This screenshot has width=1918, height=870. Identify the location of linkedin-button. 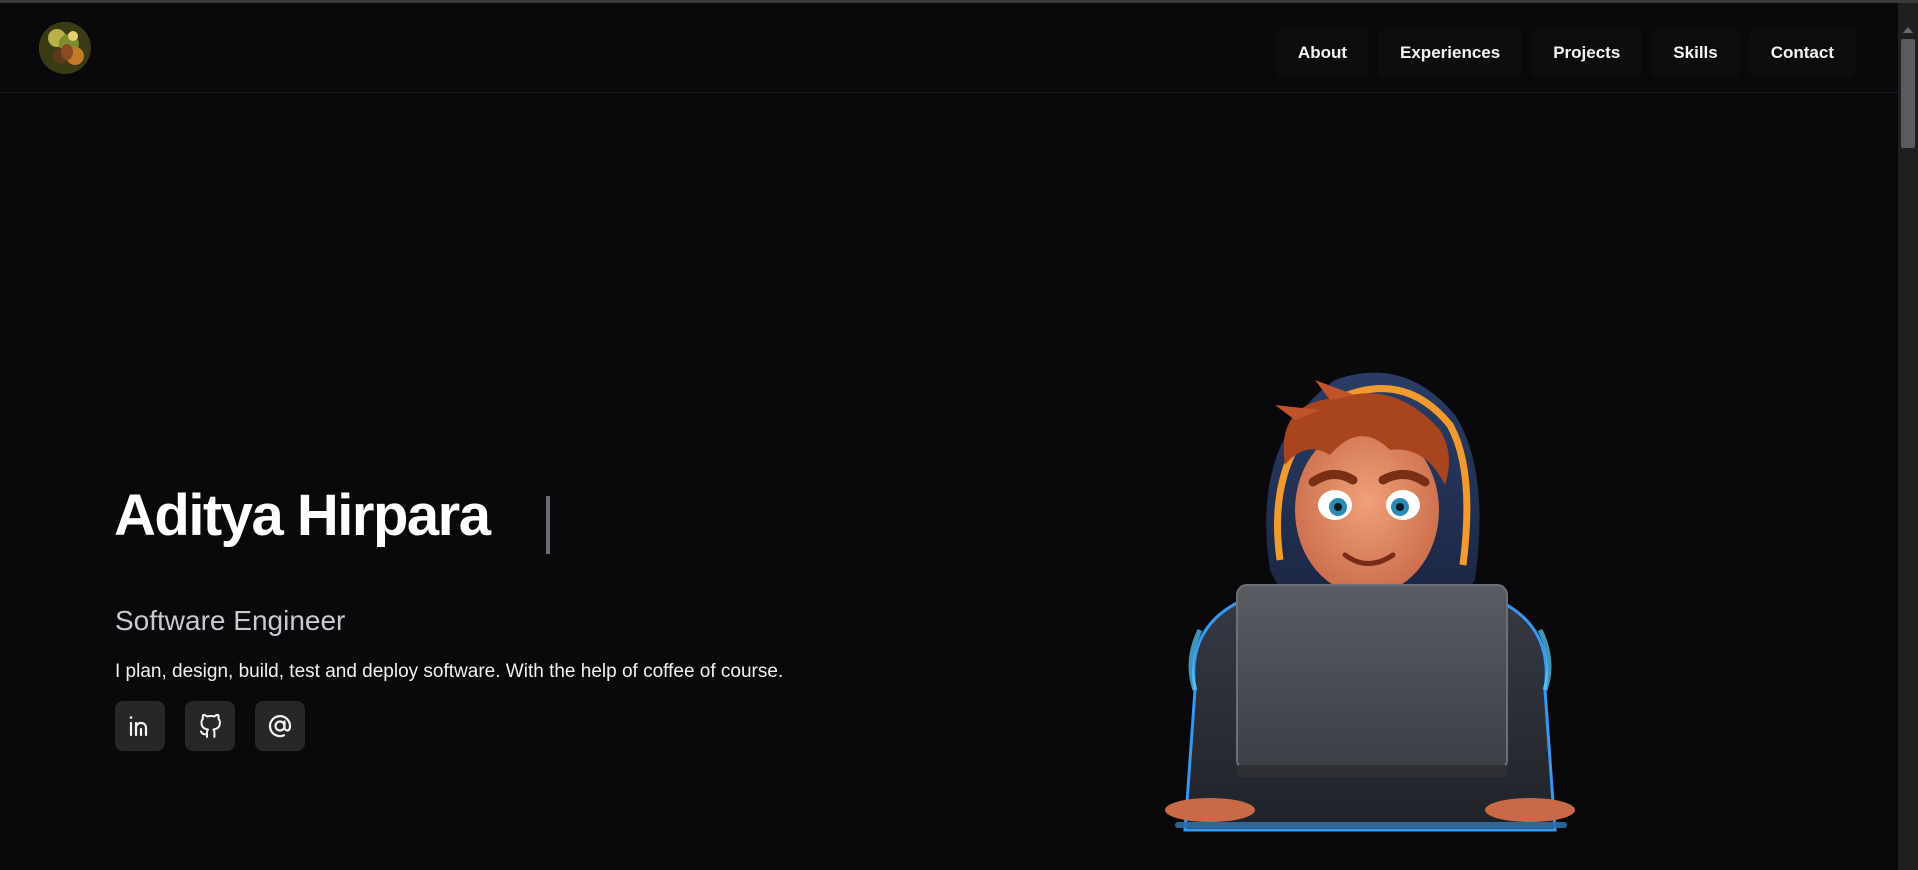
(140, 726).